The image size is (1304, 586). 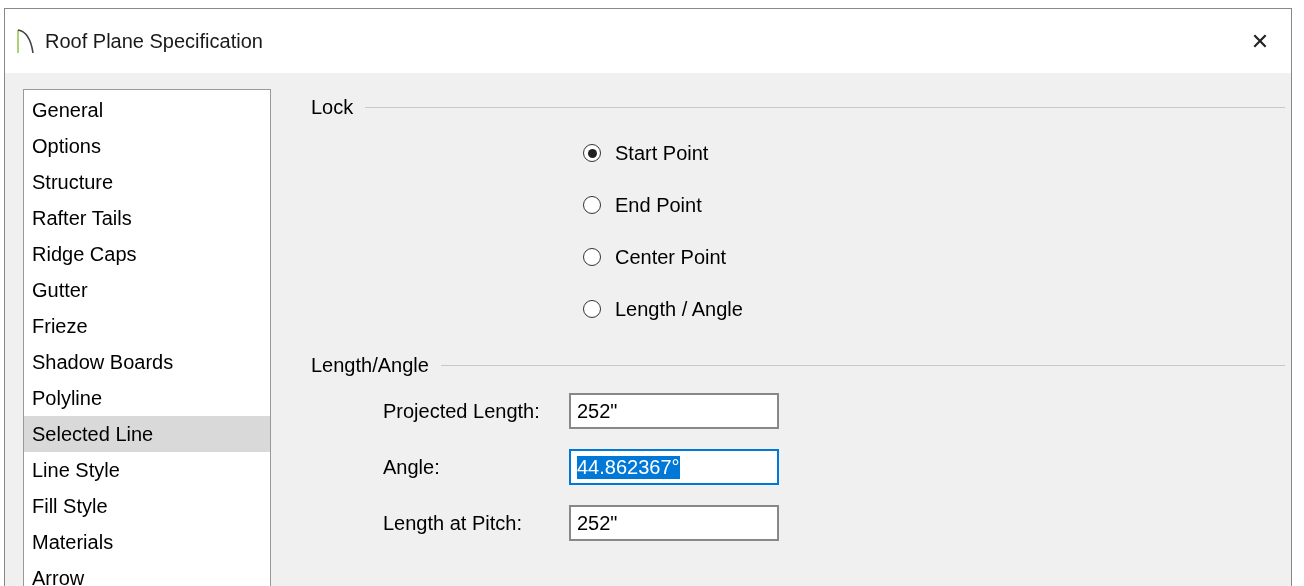 I want to click on radio-option: End Point, so click(x=642, y=205).